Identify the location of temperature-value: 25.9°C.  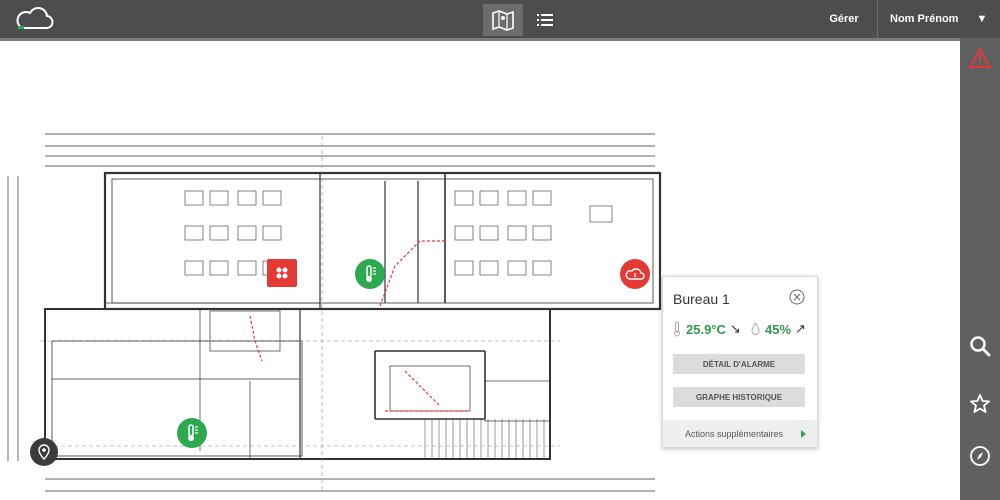
(706, 329).